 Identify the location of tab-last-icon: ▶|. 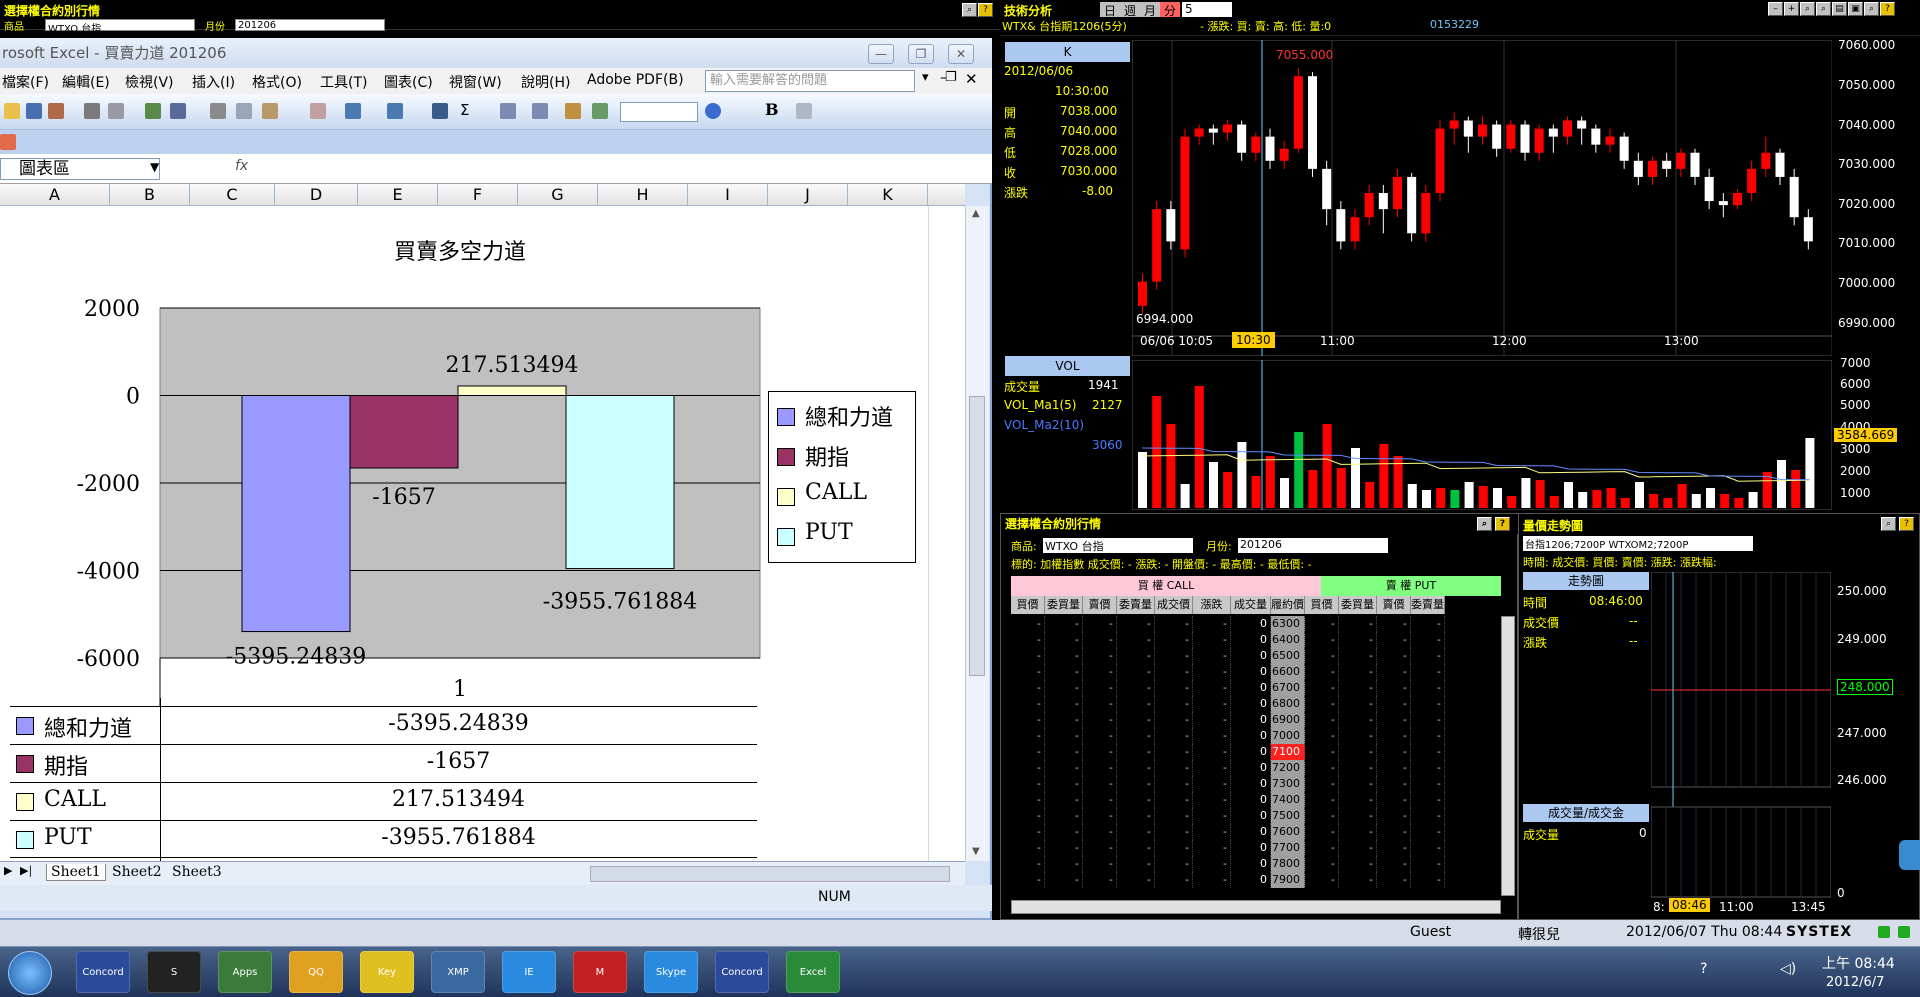
(26, 870).